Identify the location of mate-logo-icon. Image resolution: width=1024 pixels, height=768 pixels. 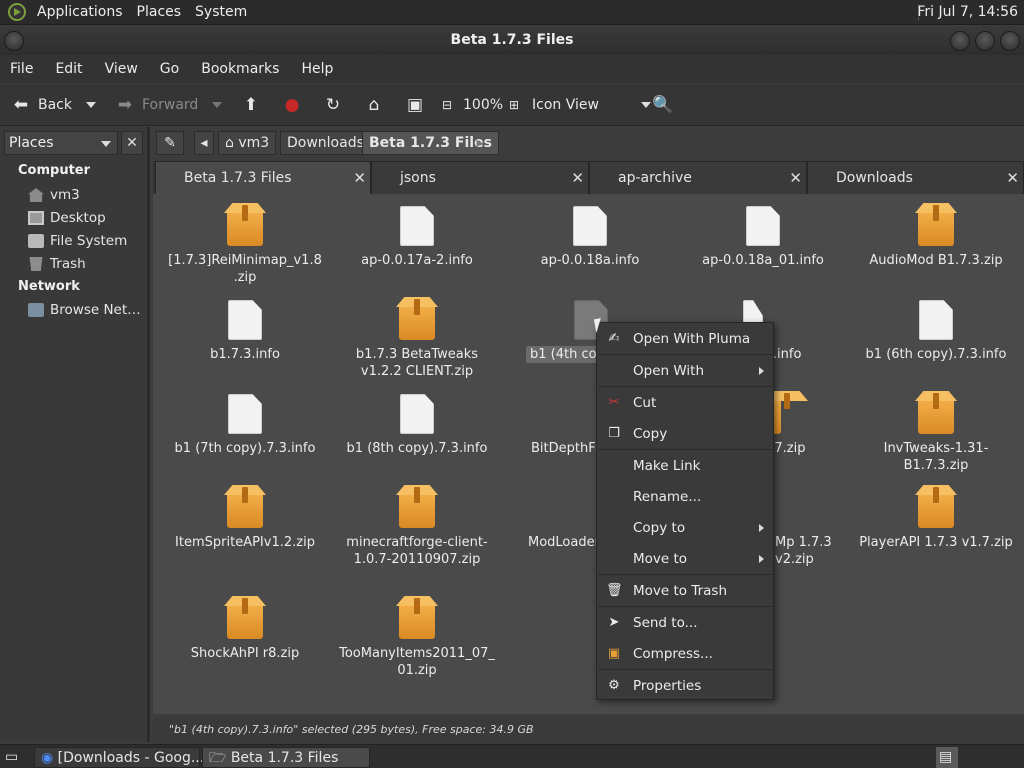
(17, 12).